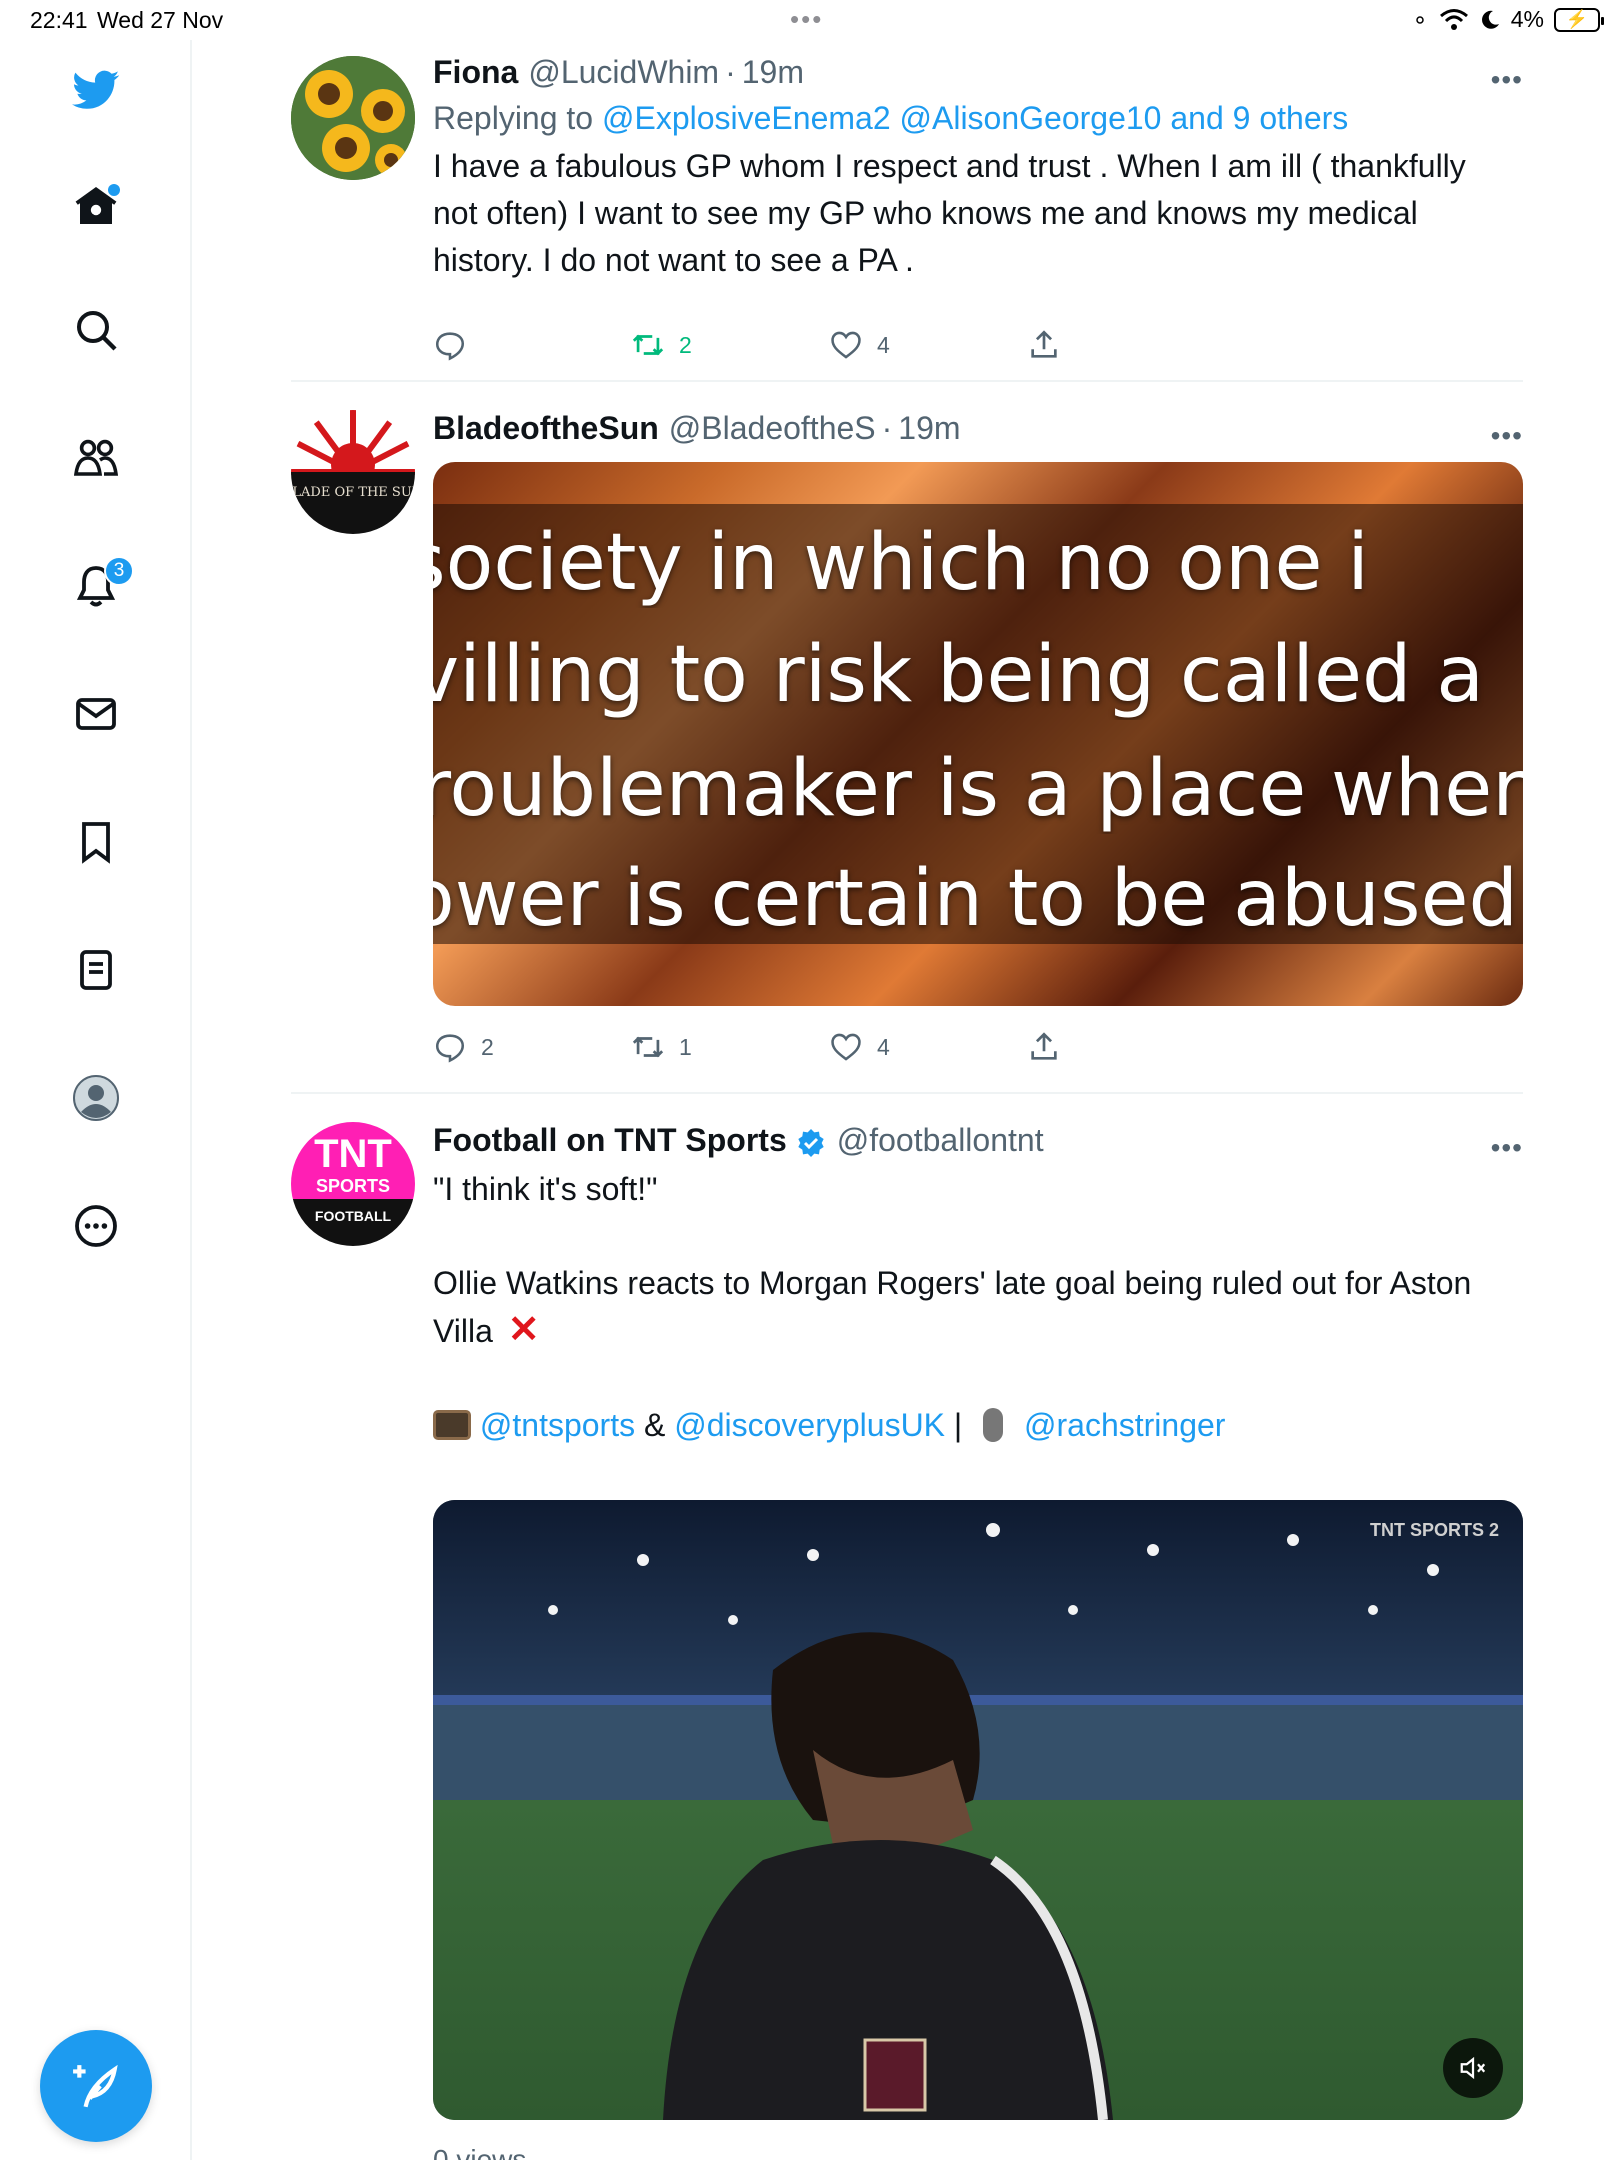 This screenshot has width=1620, height=2160. What do you see at coordinates (772, 428) in the screenshot?
I see `author-handle: @BladeoftheS` at bounding box center [772, 428].